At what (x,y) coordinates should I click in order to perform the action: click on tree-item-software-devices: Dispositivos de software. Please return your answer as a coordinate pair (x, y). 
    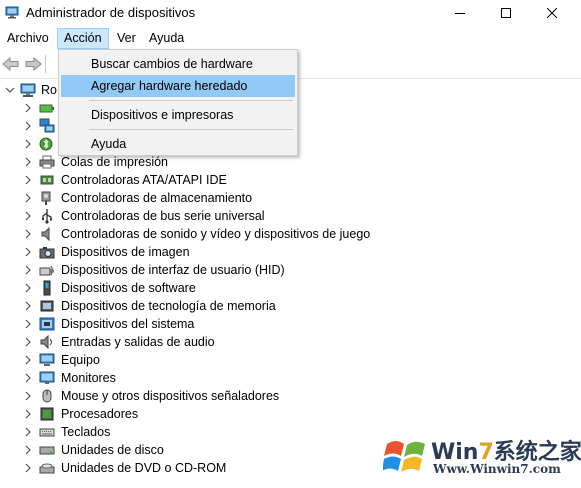
    Looking at the image, I should click on (210, 288).